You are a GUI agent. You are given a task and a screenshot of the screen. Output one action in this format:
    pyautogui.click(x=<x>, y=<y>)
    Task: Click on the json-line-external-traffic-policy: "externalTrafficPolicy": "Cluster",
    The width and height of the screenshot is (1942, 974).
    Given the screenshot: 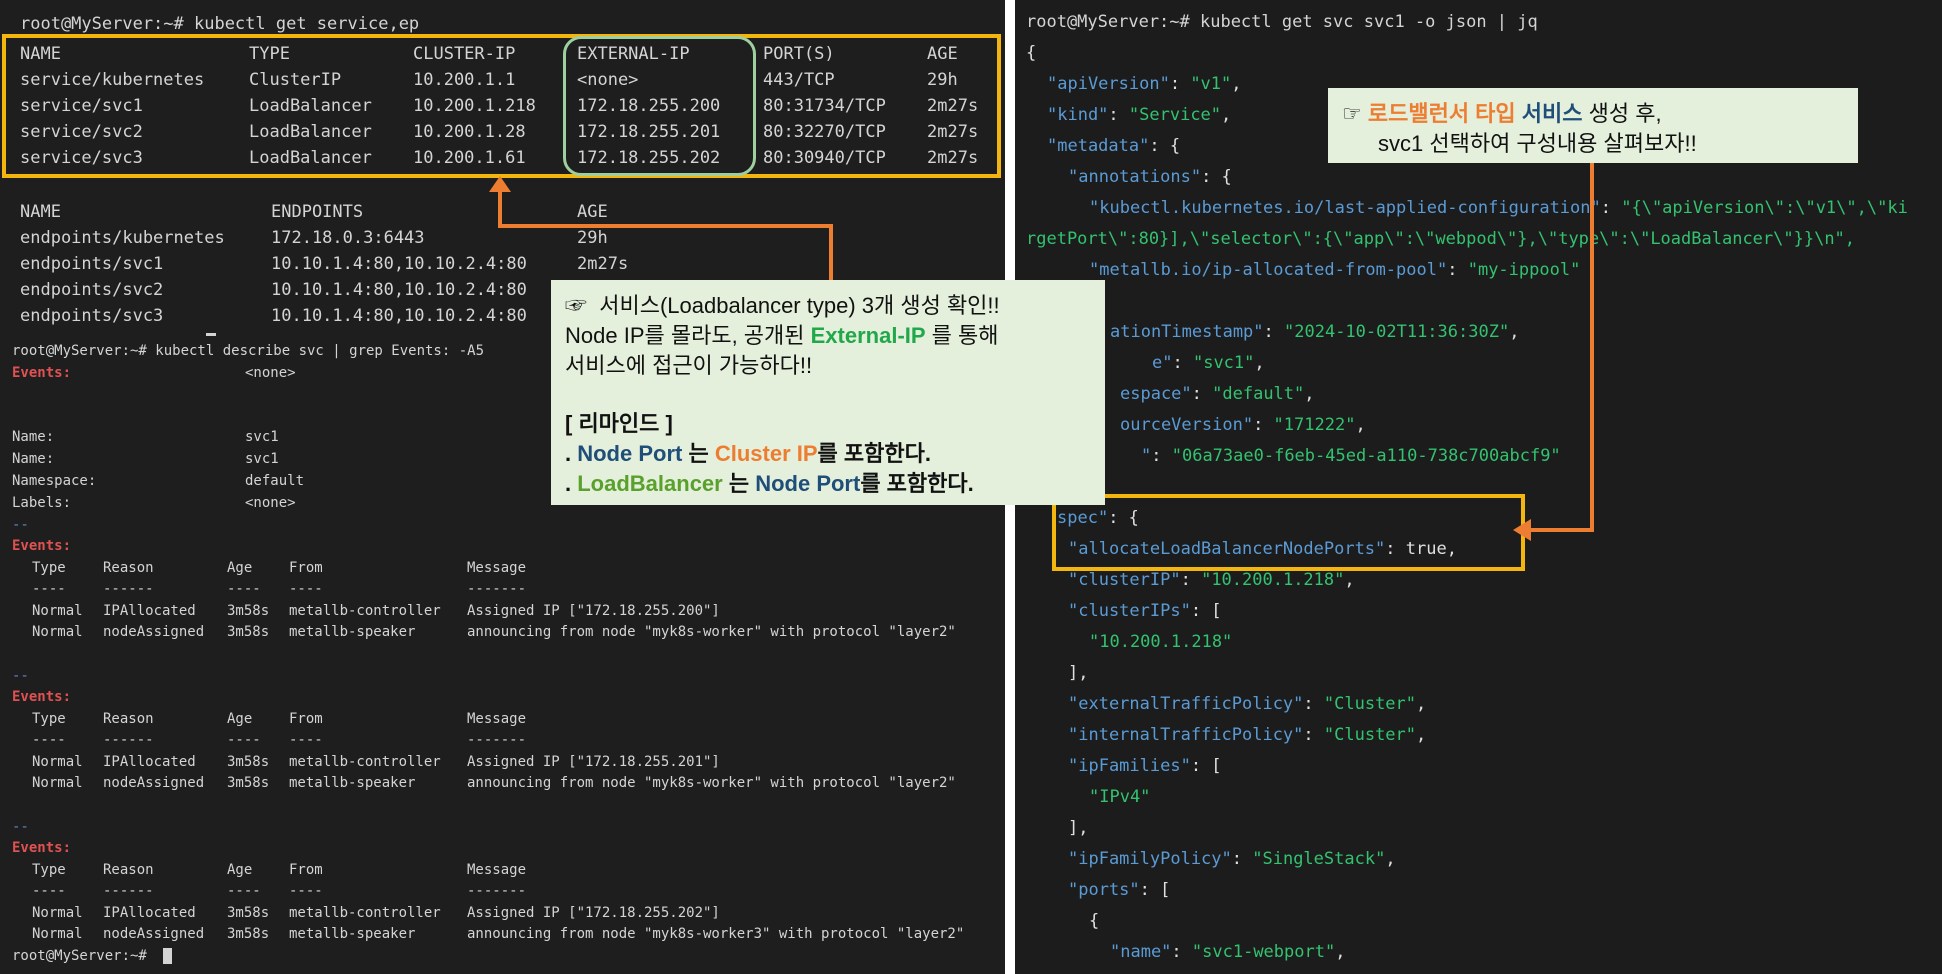 What is the action you would take?
    pyautogui.click(x=1247, y=704)
    